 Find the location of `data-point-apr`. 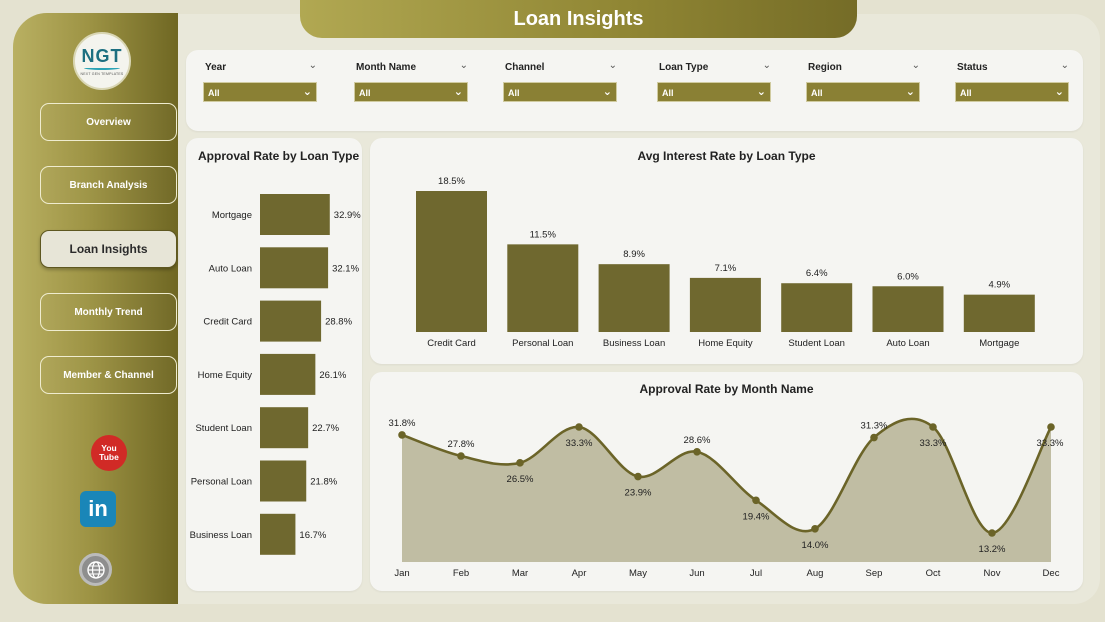

data-point-apr is located at coordinates (579, 427).